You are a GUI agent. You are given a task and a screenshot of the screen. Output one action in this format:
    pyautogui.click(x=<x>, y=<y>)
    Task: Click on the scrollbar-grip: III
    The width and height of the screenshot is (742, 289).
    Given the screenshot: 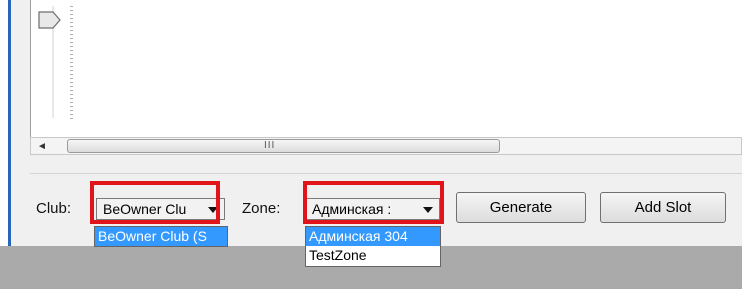 What is the action you would take?
    pyautogui.click(x=270, y=145)
    